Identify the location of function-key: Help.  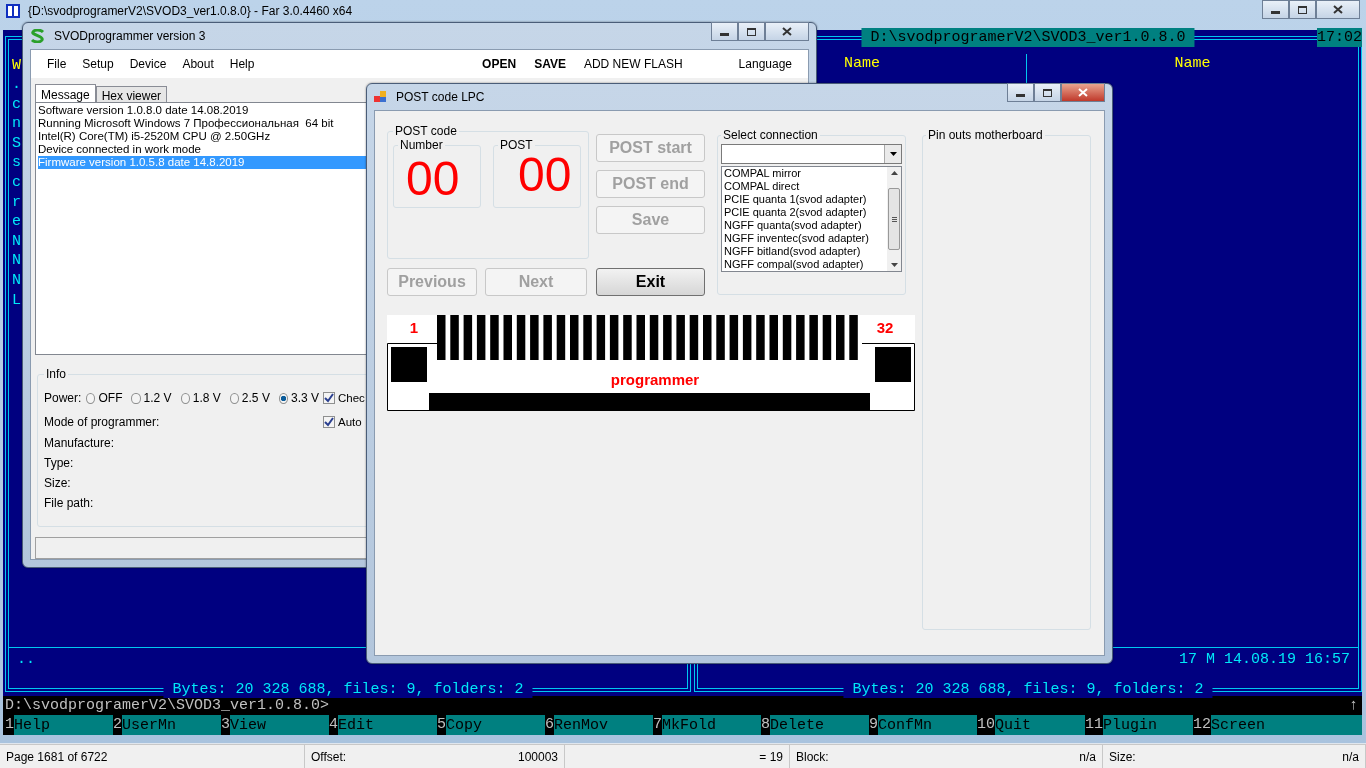
(63, 725).